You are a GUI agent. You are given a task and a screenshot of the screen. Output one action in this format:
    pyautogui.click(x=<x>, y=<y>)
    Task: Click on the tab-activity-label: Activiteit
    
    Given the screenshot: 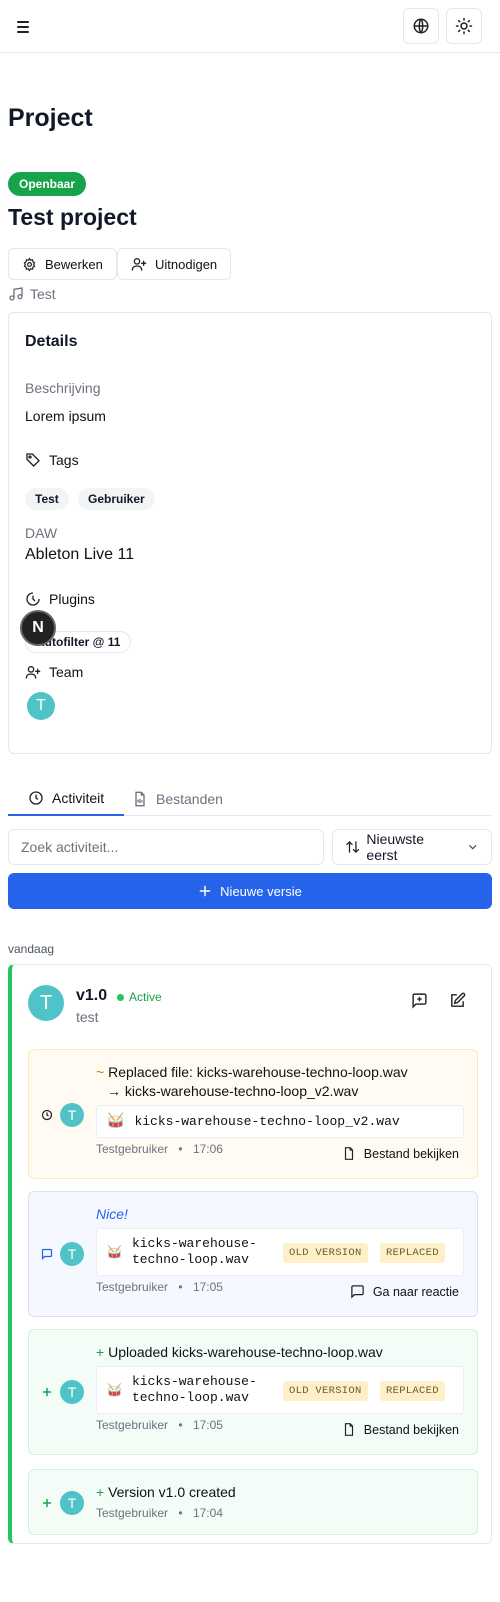 What is the action you would take?
    pyautogui.click(x=78, y=798)
    